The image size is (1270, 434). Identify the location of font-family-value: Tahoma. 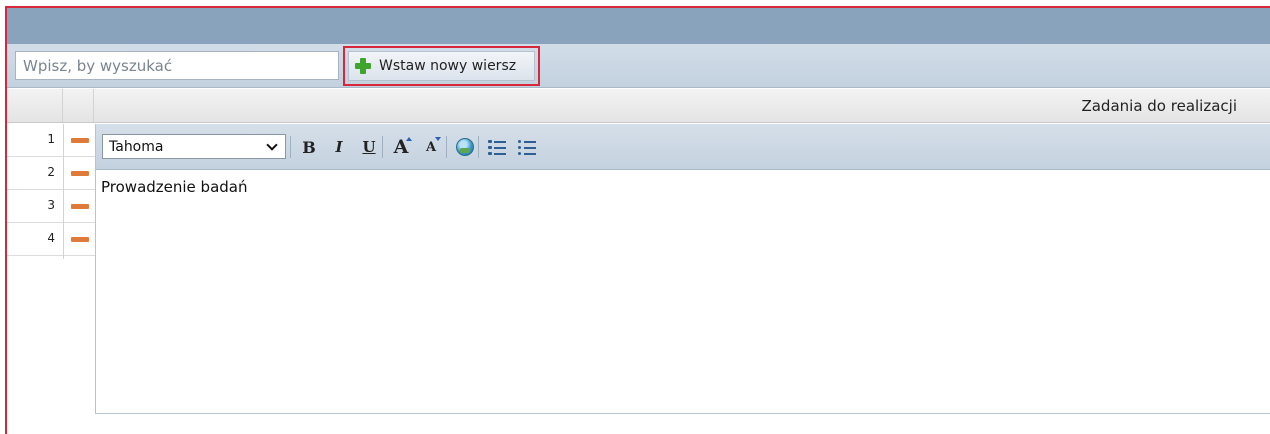
(136, 146).